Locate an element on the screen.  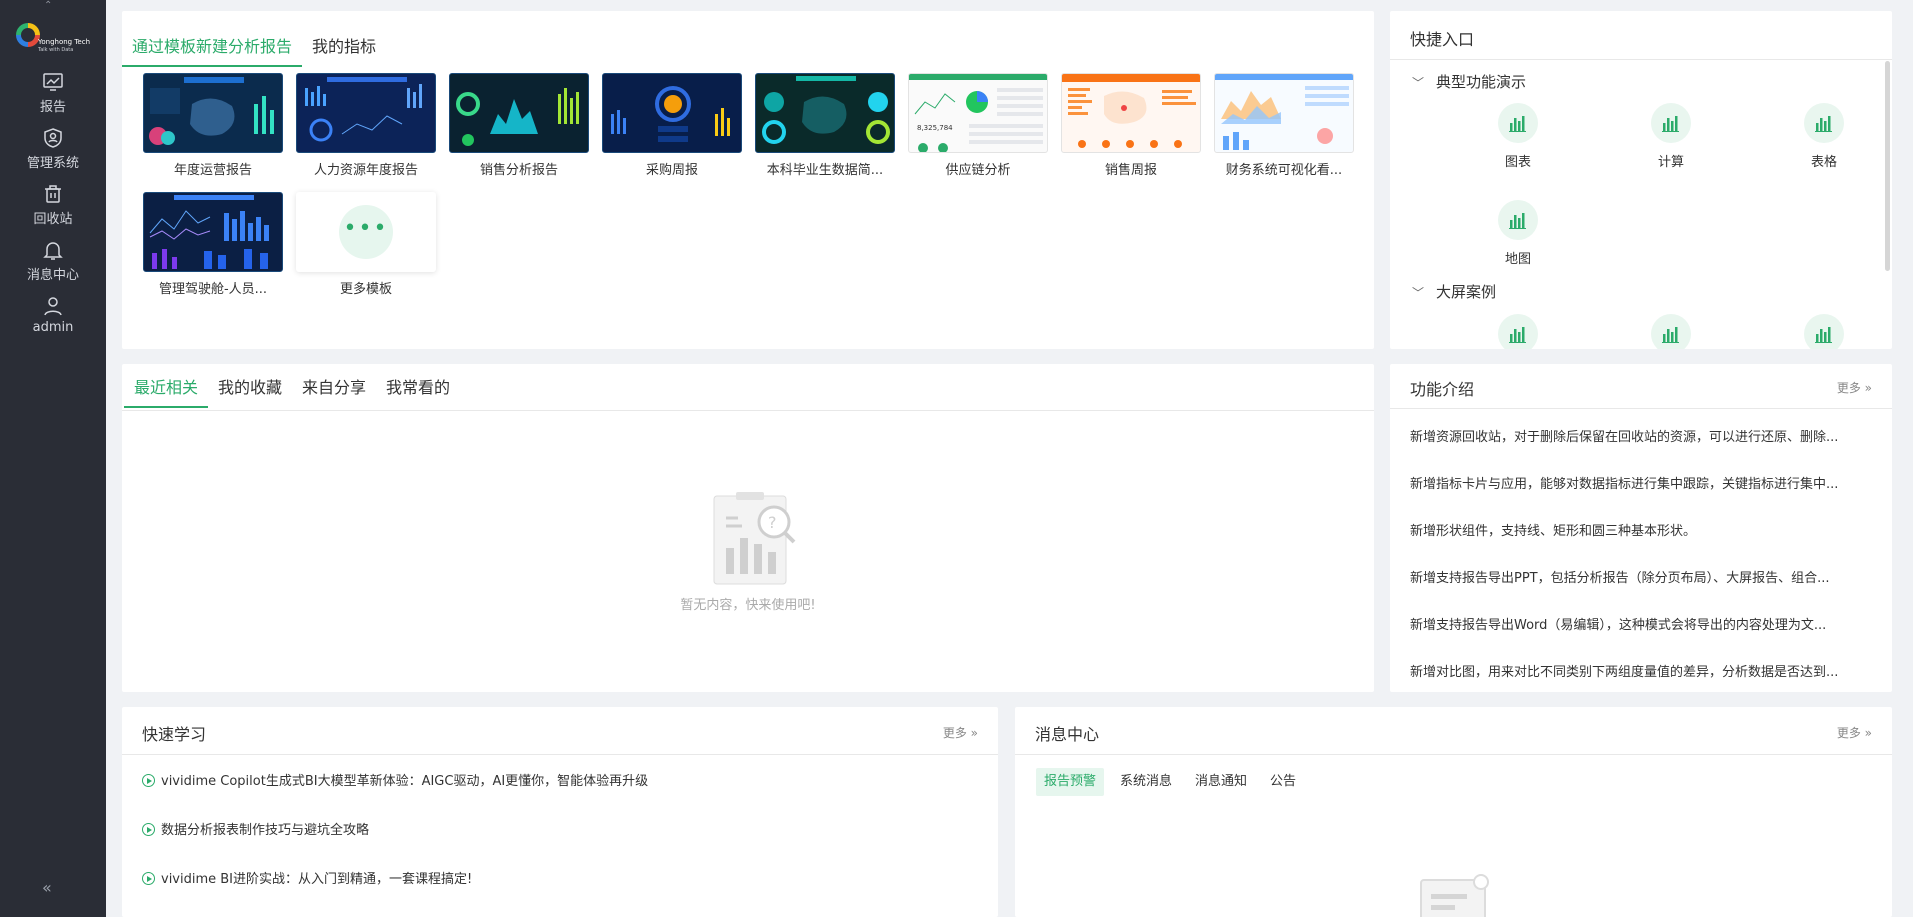
quick-entry-map: 地图 is located at coordinates (1518, 233).